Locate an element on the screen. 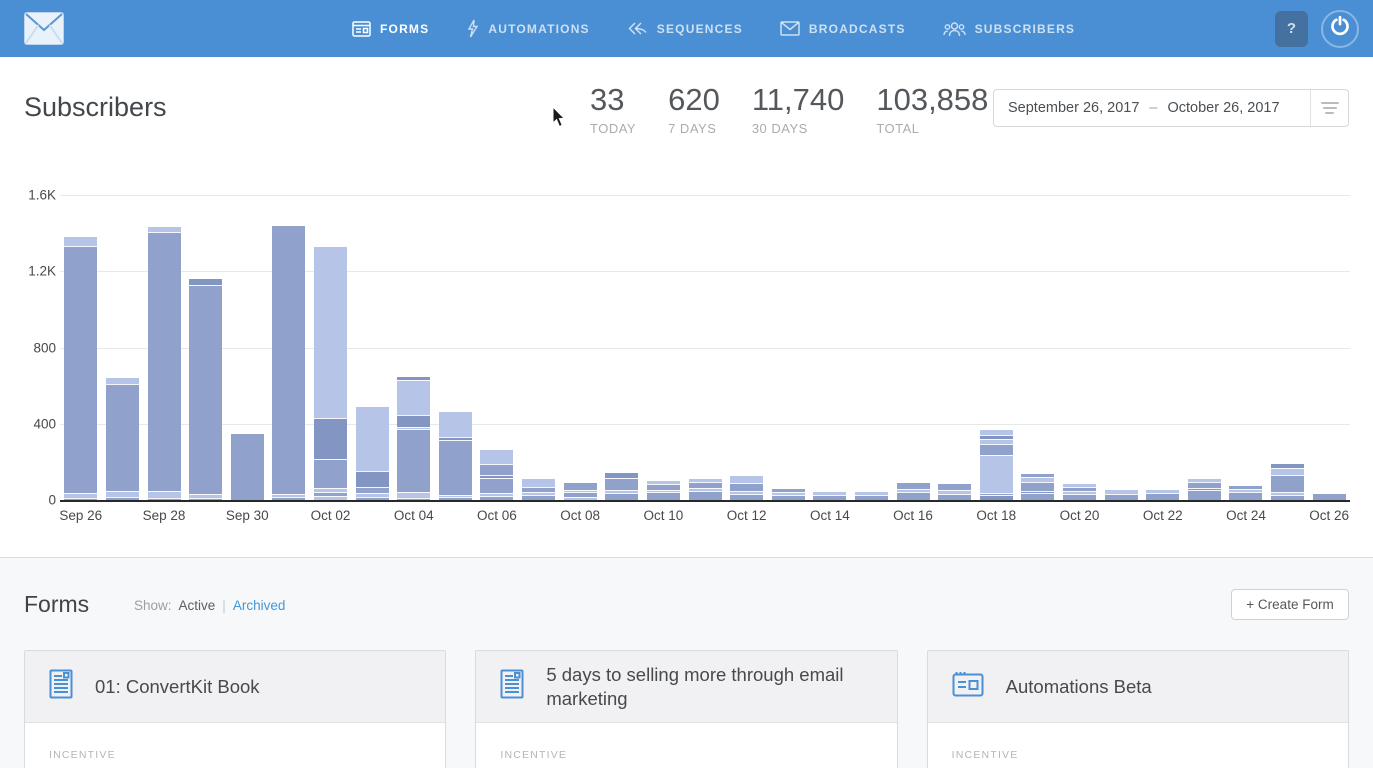  page-title: Subscribers is located at coordinates (95, 107).